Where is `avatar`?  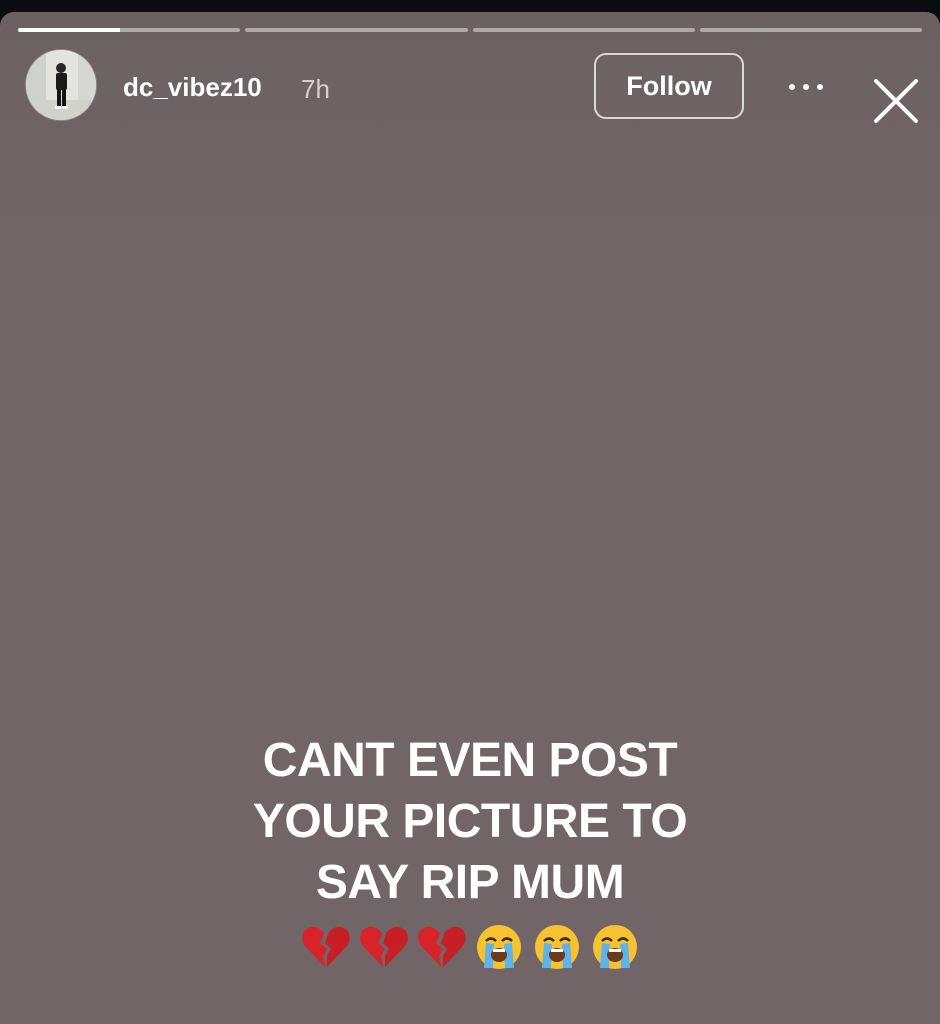
avatar is located at coordinates (61, 85).